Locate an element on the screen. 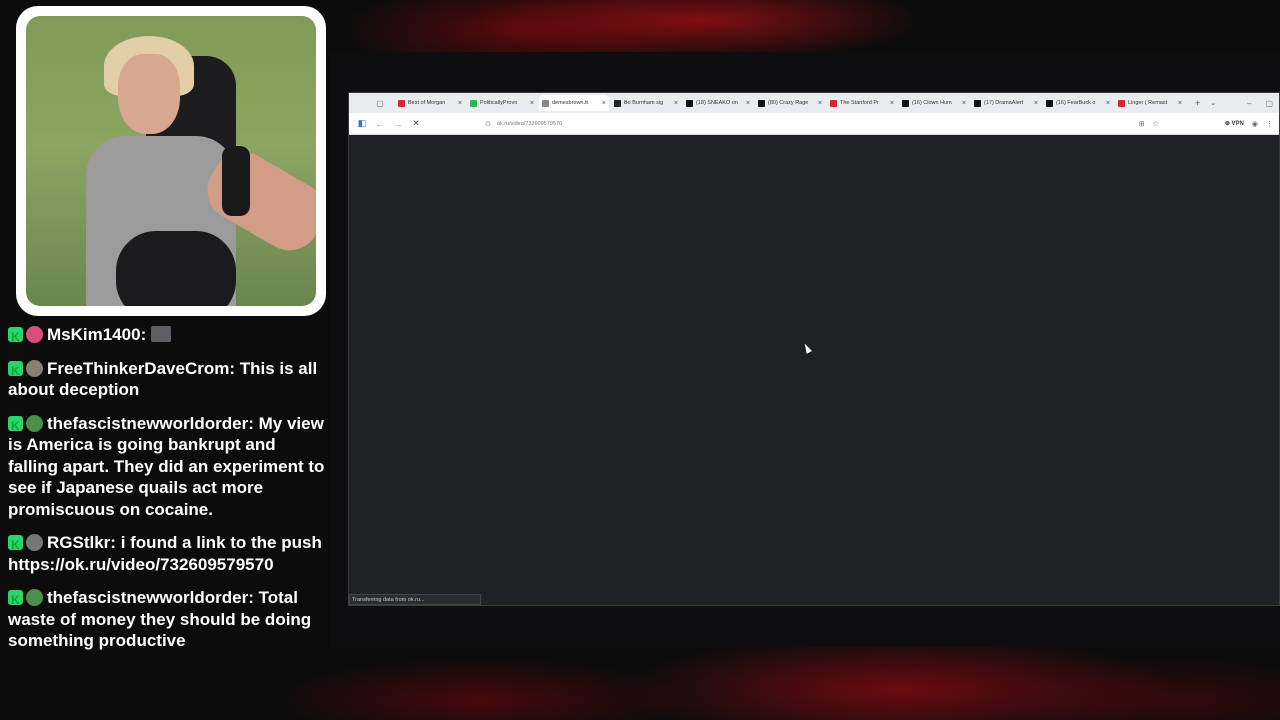  webcam-video is located at coordinates (171, 161).